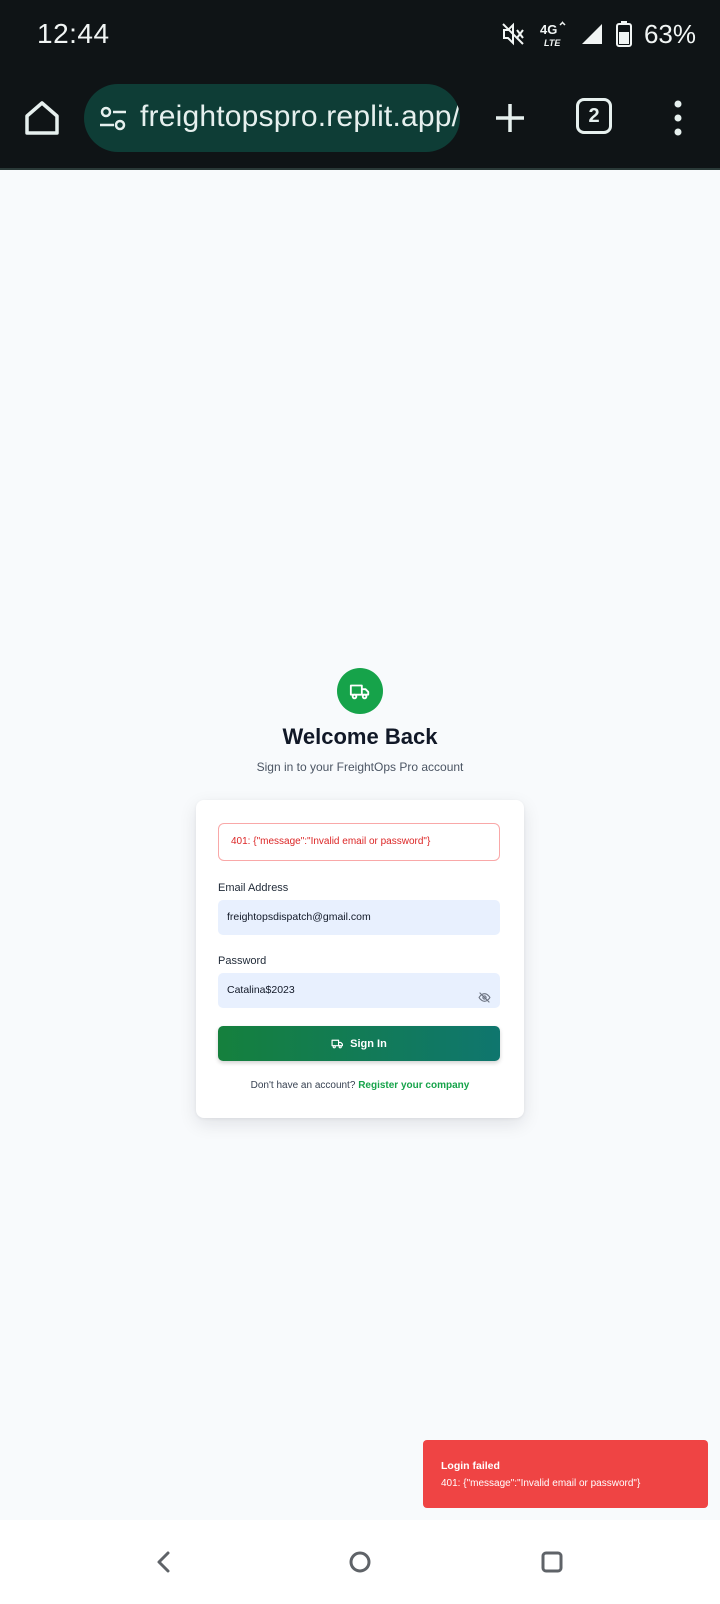 The image size is (720, 1604). I want to click on password-field: Catalina$2023, so click(359, 990).